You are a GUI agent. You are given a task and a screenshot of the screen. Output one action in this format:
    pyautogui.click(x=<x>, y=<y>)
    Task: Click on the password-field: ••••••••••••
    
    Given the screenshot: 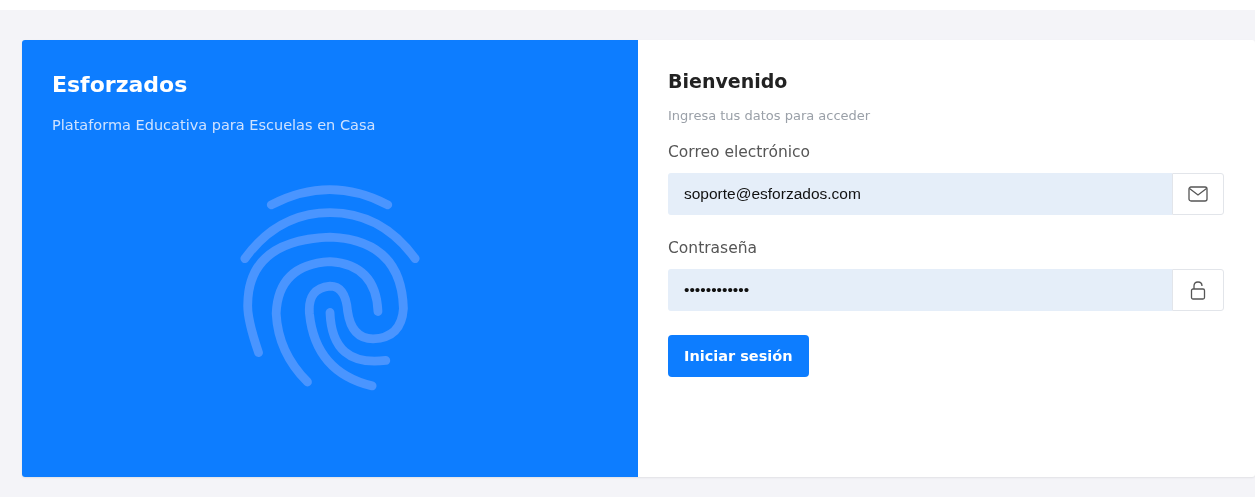 What is the action you would take?
    pyautogui.click(x=920, y=290)
    